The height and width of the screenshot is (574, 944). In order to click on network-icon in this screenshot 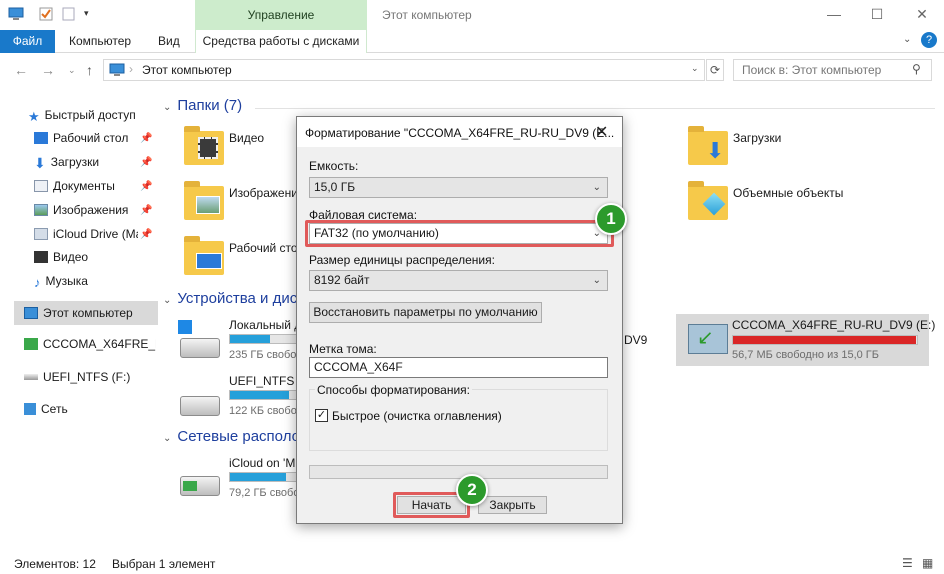, I will do `click(30, 409)`.